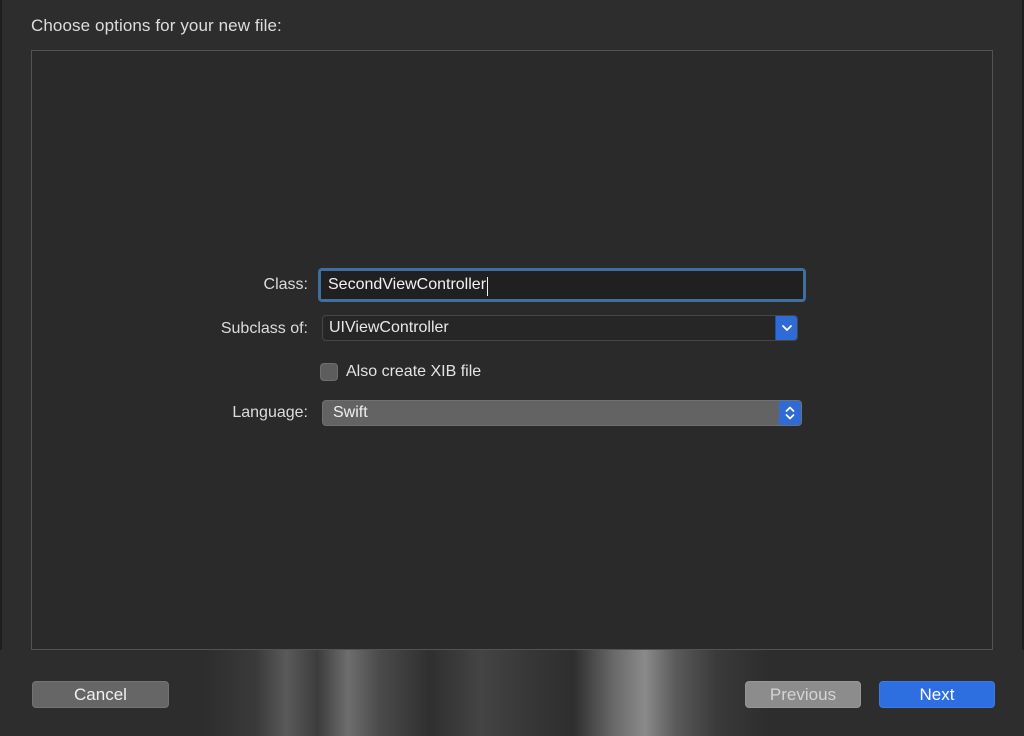 This screenshot has height=736, width=1024. I want to click on up-down-chevron-icon, so click(790, 413).